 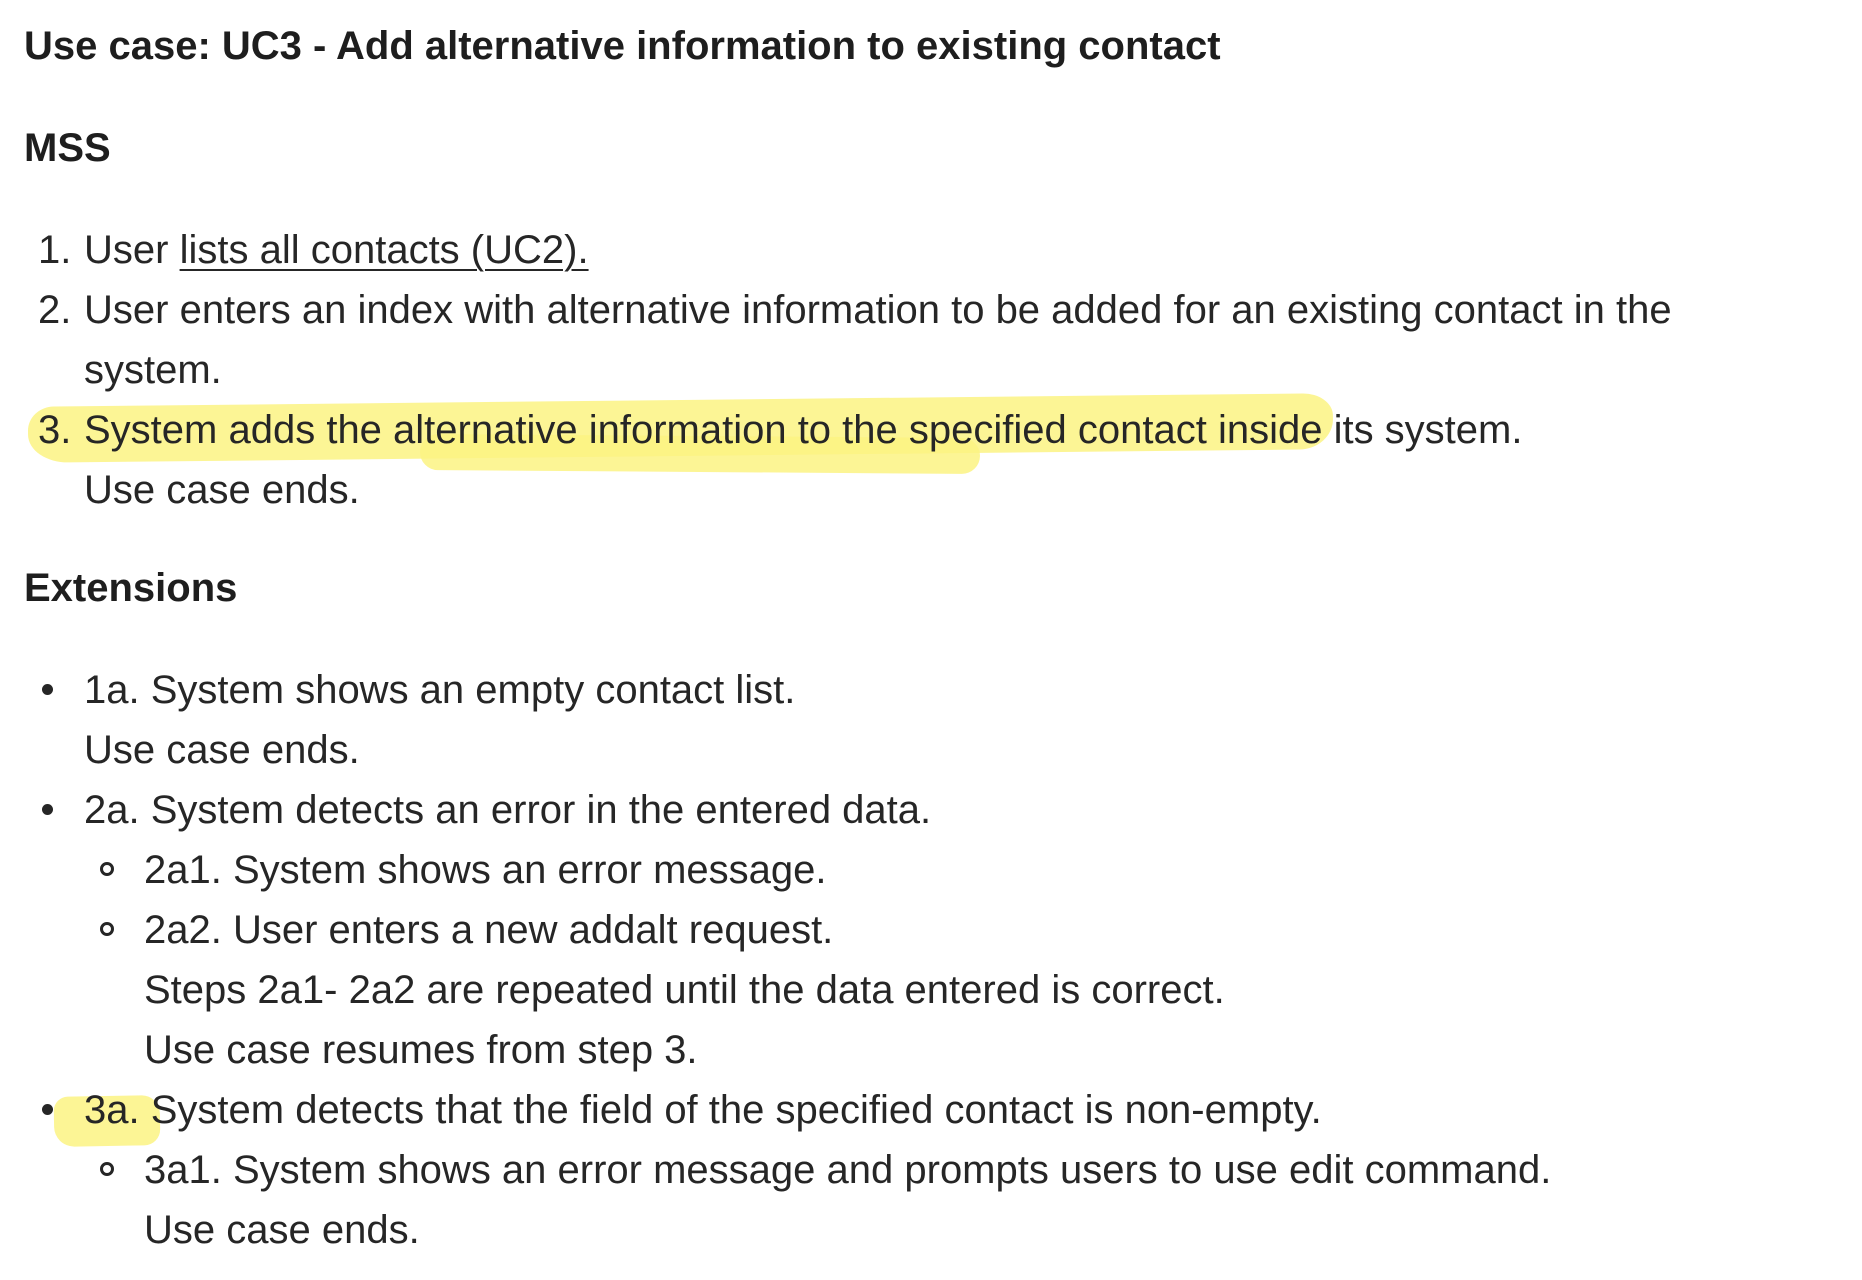 I want to click on ext-1a-line-2: Use case ends., so click(x=222, y=750).